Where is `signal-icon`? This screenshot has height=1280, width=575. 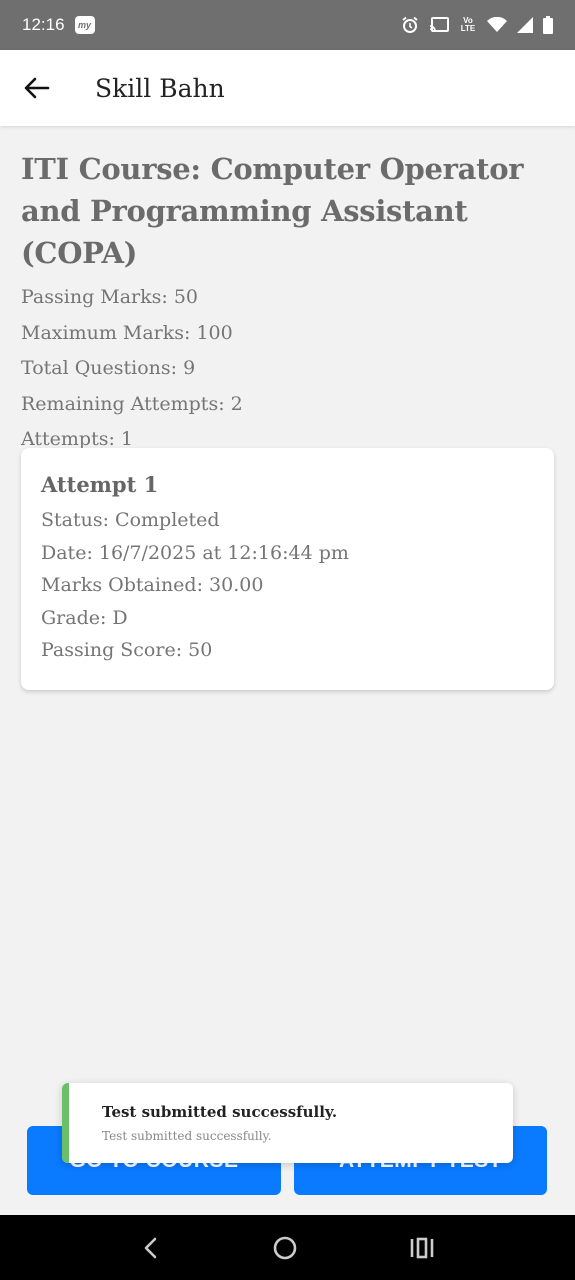
signal-icon is located at coordinates (525, 25).